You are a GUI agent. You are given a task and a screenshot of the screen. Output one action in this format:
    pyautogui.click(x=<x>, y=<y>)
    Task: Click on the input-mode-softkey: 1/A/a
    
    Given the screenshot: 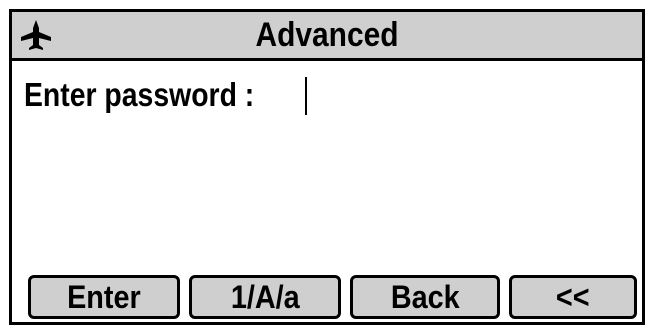 What is the action you would take?
    pyautogui.click(x=265, y=297)
    